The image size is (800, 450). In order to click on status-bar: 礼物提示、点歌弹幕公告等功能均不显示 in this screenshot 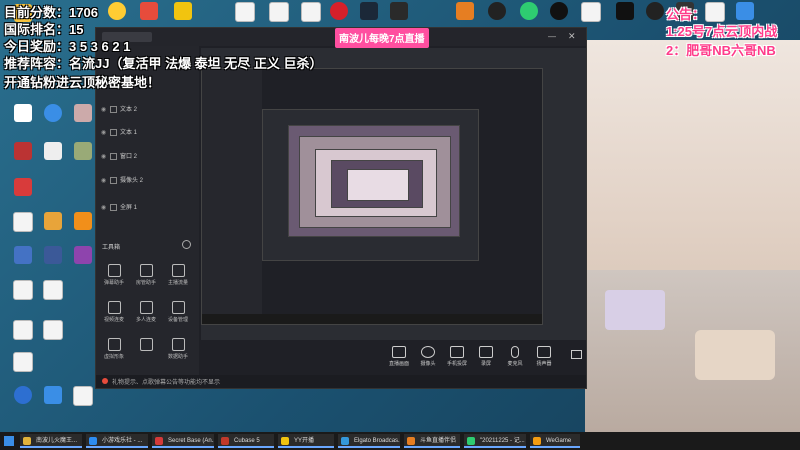, I will do `click(341, 381)`.